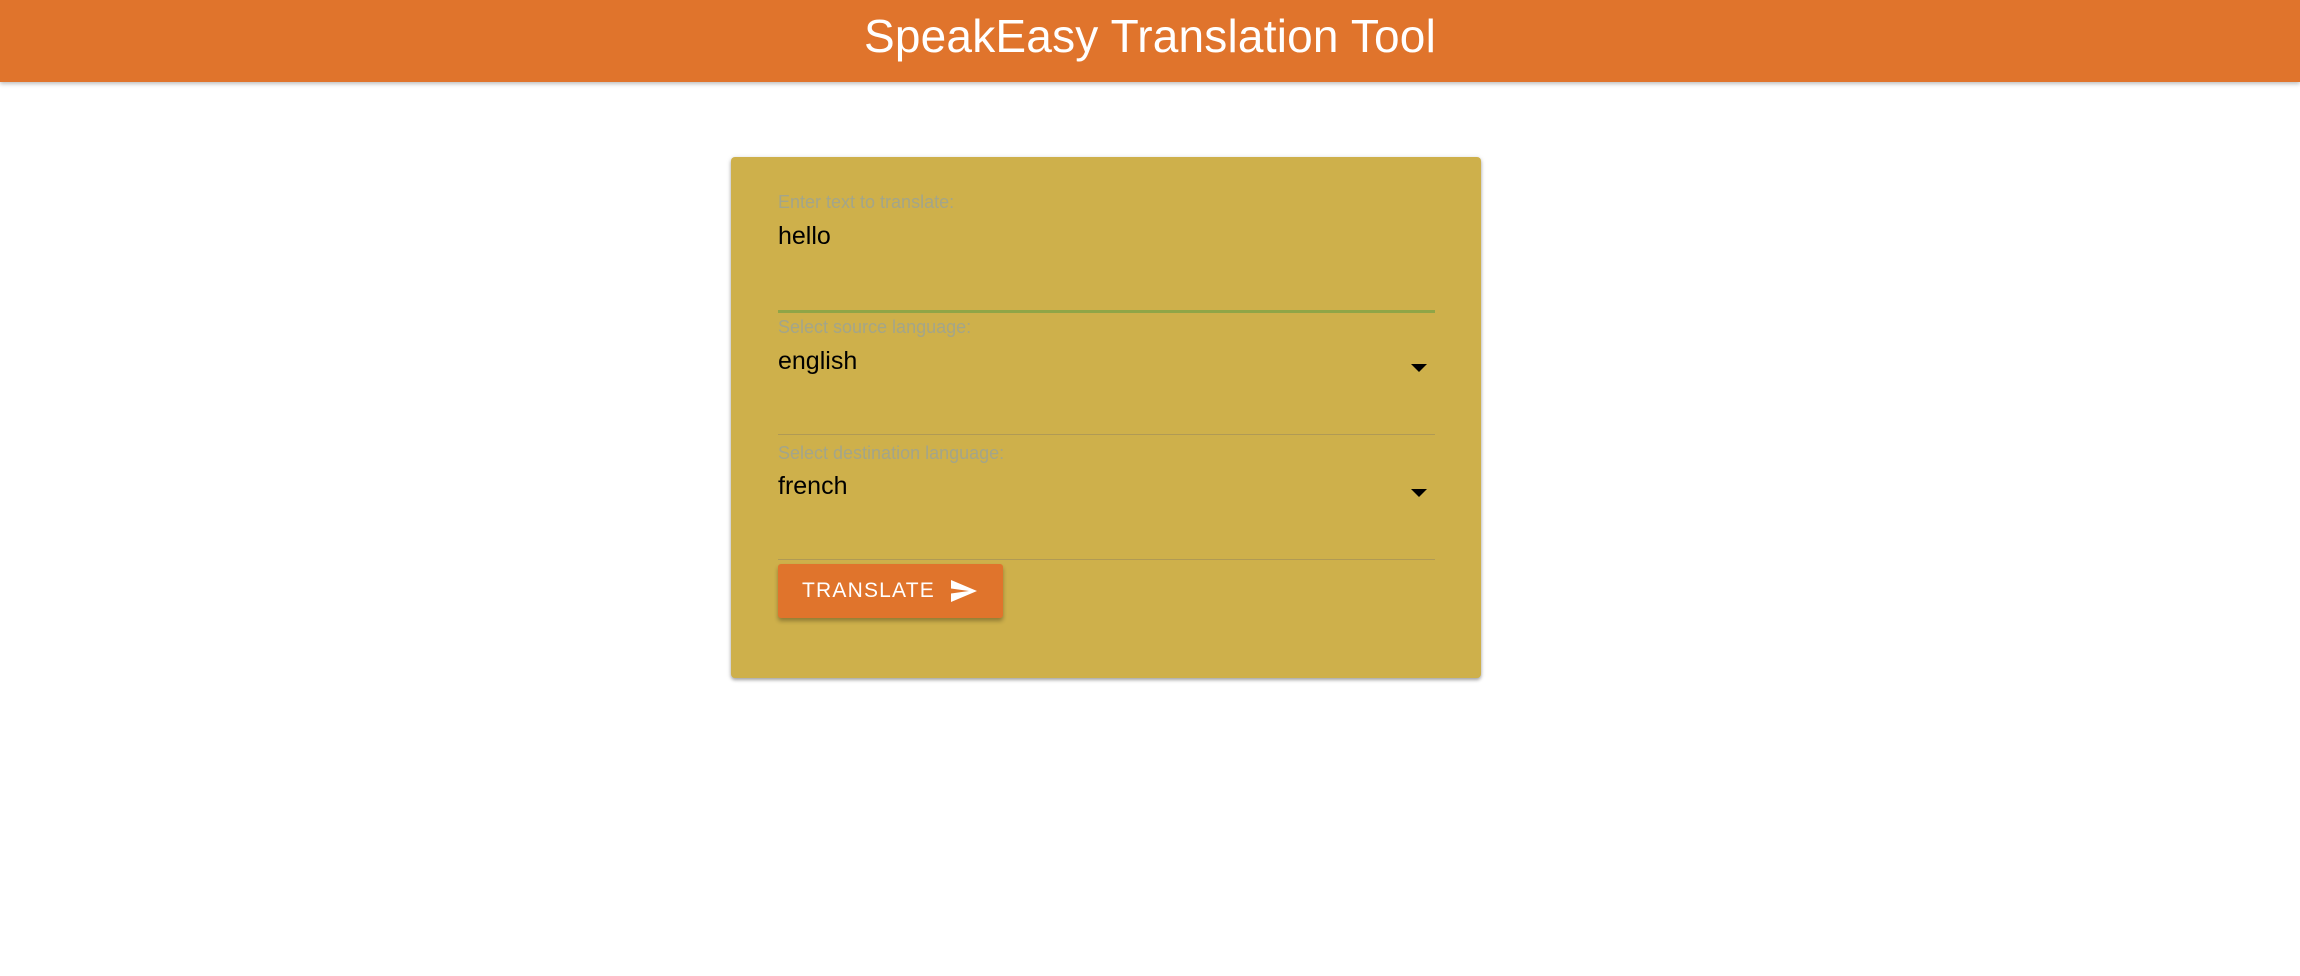  I want to click on destination-language-value: french, so click(812, 486).